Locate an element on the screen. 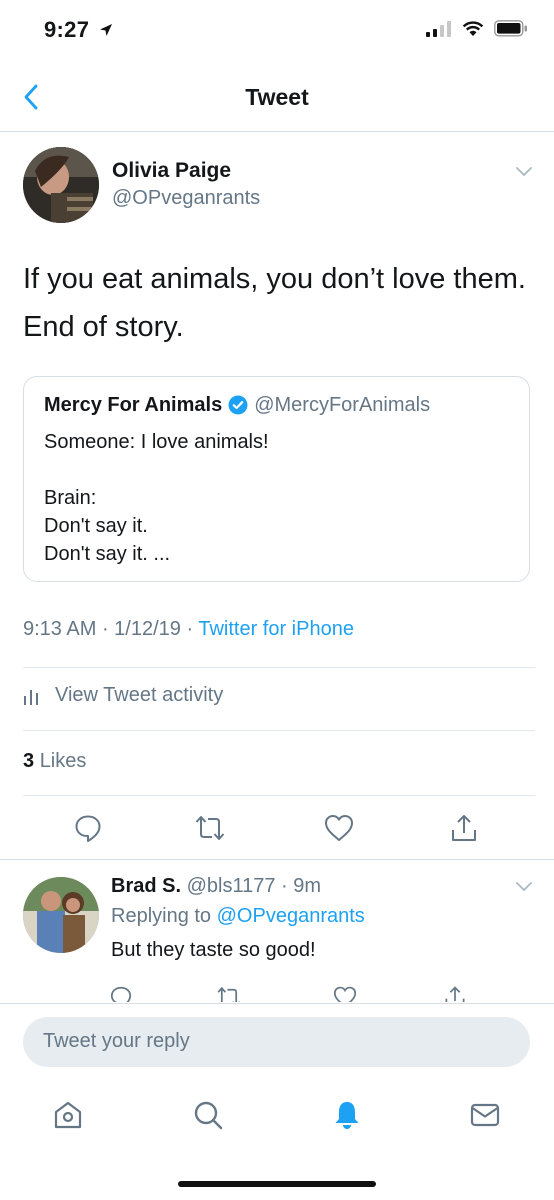 Image resolution: width=554 pixels, height=1200 pixels. tab-search is located at coordinates (208, 1115).